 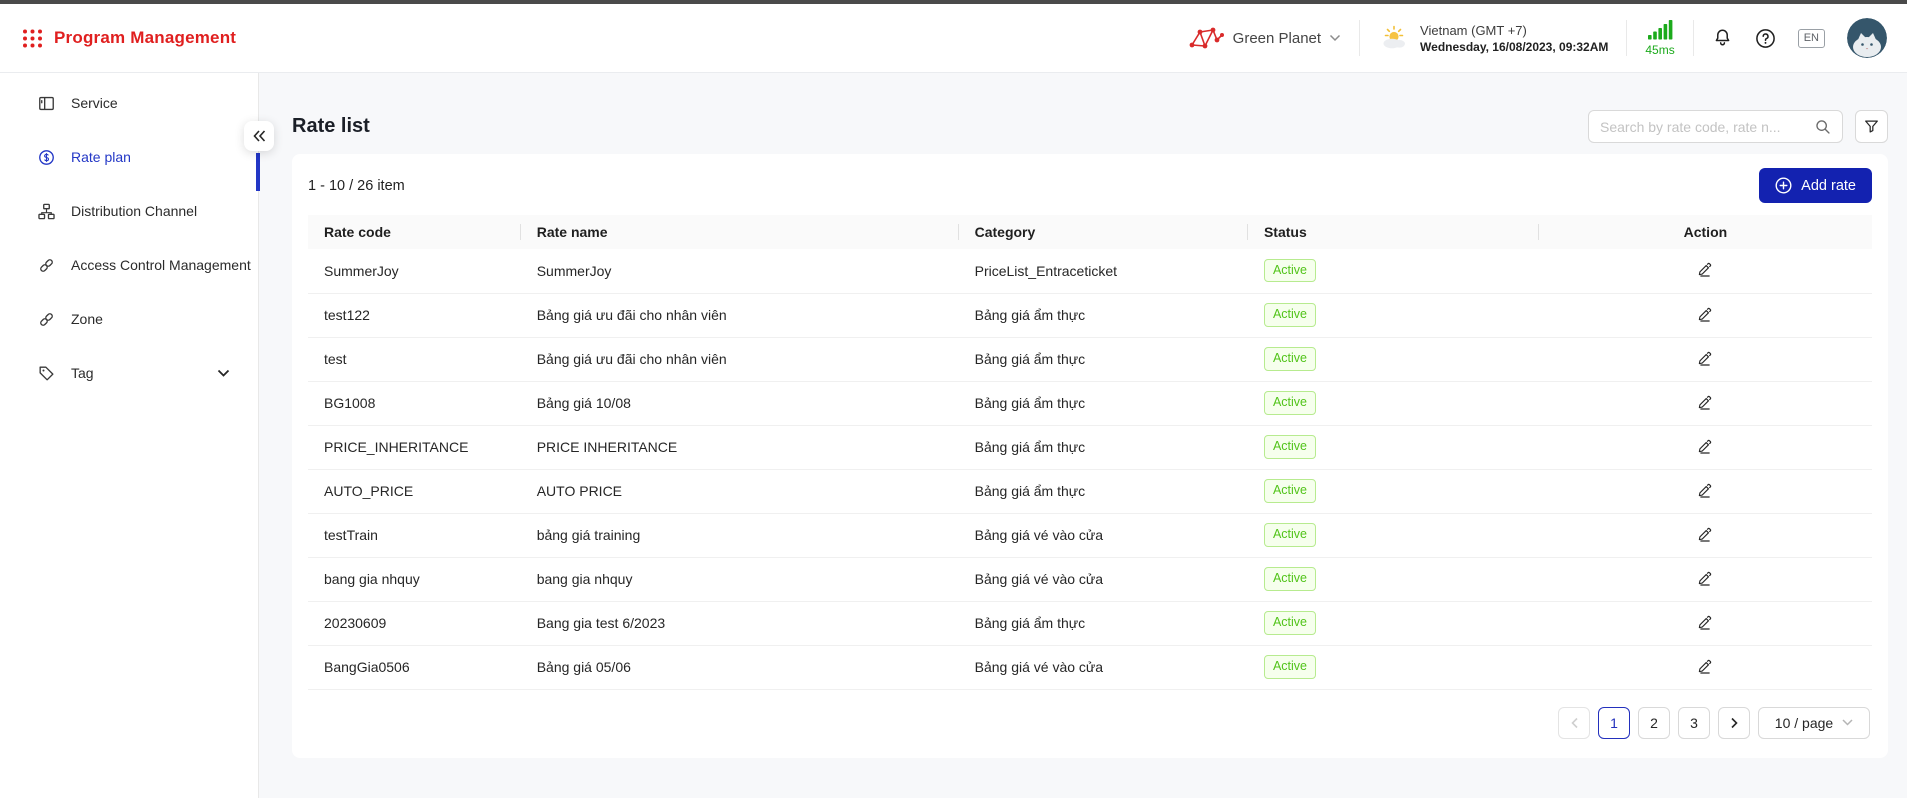 I want to click on sidebar-item-label: Service, so click(x=94, y=103).